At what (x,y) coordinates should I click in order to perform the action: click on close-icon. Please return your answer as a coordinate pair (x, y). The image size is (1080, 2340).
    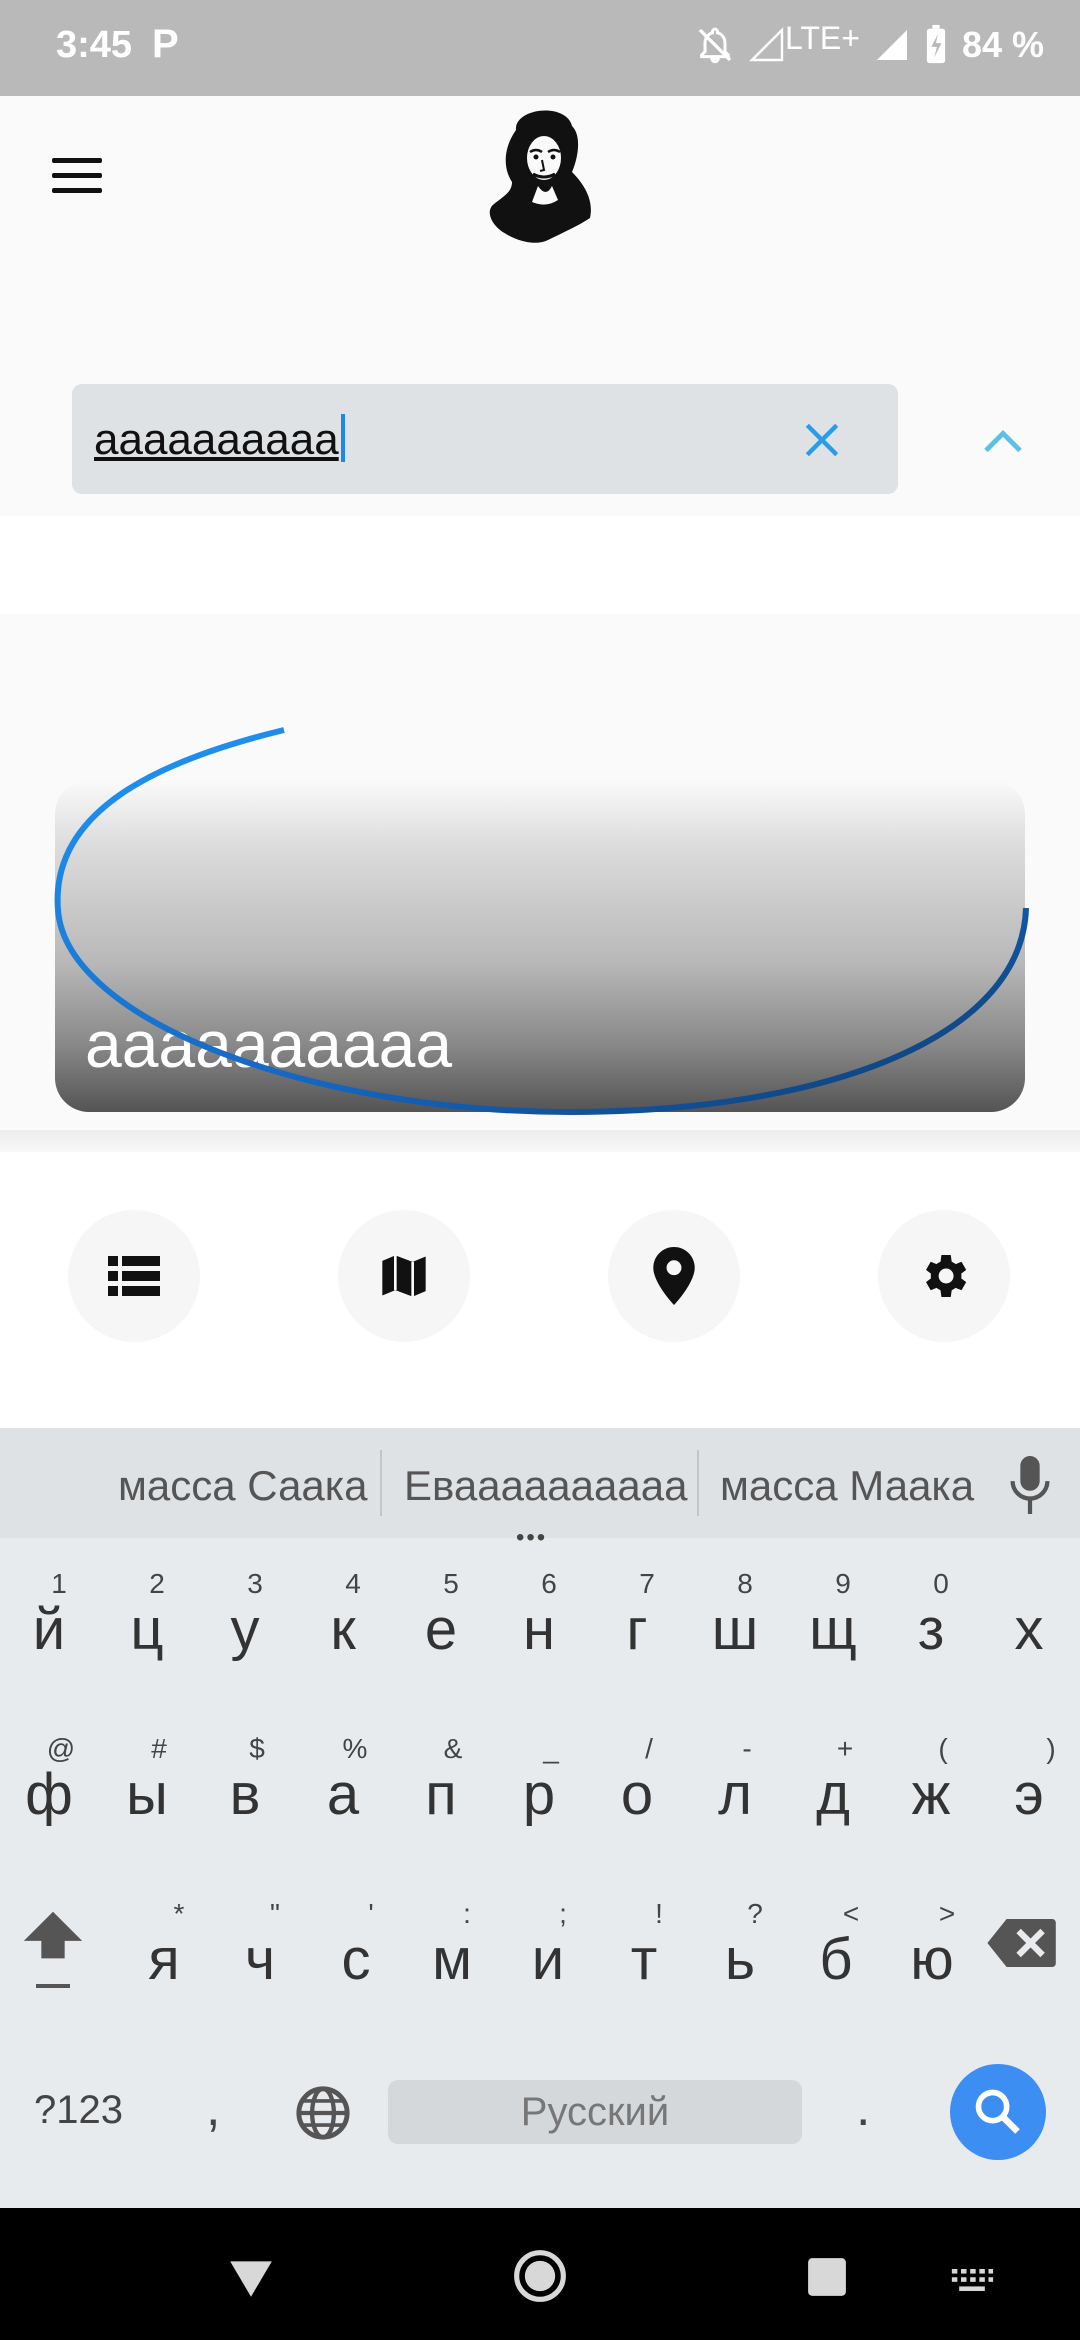
    Looking at the image, I should click on (822, 440).